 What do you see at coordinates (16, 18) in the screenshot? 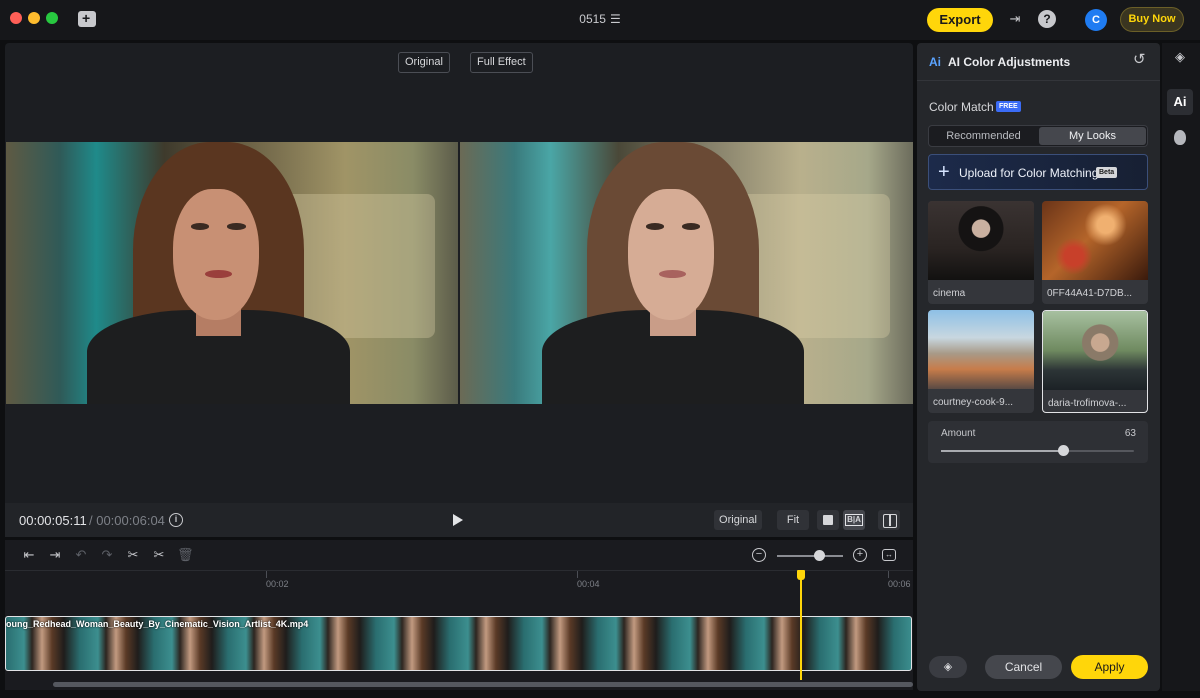
I see `close-window-button` at bounding box center [16, 18].